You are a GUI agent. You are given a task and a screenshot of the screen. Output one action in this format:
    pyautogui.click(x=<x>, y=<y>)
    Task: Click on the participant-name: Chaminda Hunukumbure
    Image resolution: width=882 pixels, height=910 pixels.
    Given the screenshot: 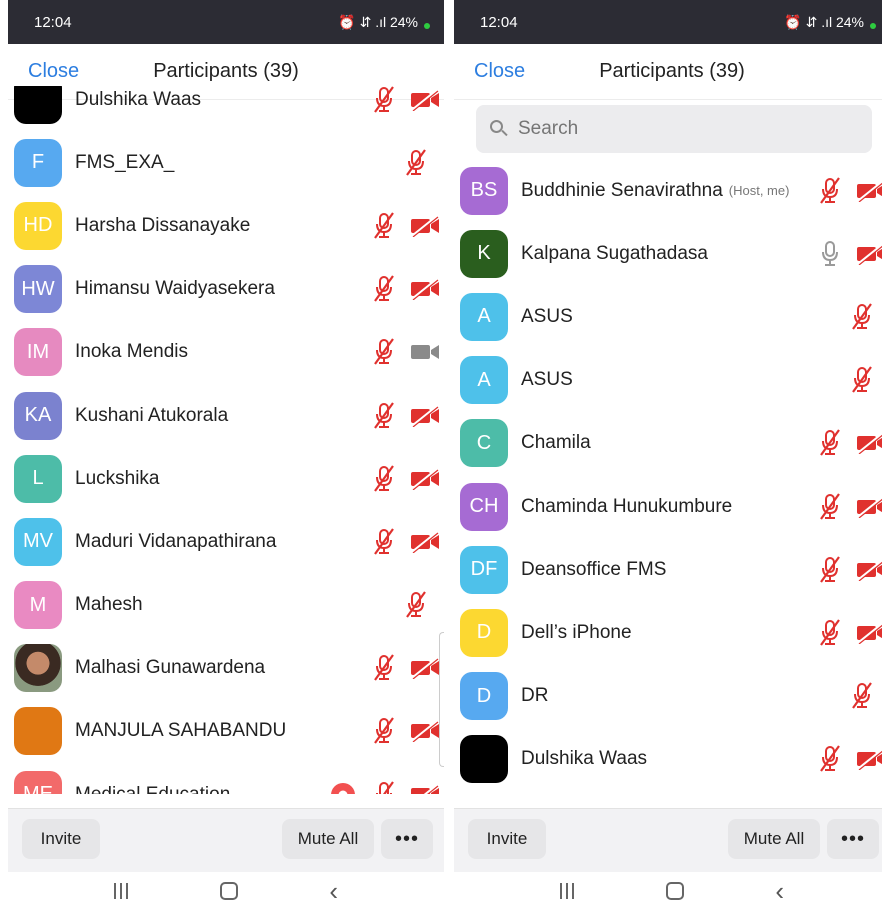 What is the action you would take?
    pyautogui.click(x=627, y=506)
    